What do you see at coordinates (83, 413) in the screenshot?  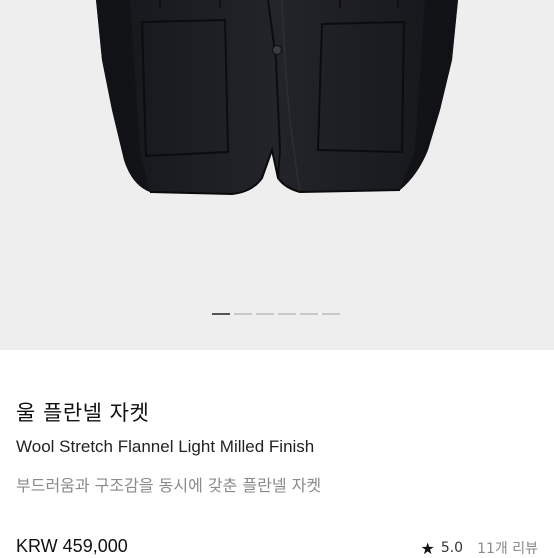 I see `product-name-korean: 울 플란넬 자켓` at bounding box center [83, 413].